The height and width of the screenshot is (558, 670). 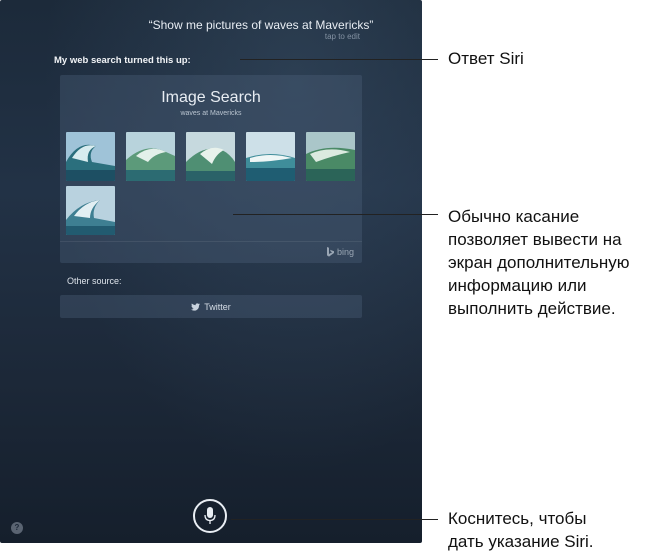 What do you see at coordinates (521, 541) in the screenshot?
I see `callout-mic-tip-line-2: дать указание Siri.` at bounding box center [521, 541].